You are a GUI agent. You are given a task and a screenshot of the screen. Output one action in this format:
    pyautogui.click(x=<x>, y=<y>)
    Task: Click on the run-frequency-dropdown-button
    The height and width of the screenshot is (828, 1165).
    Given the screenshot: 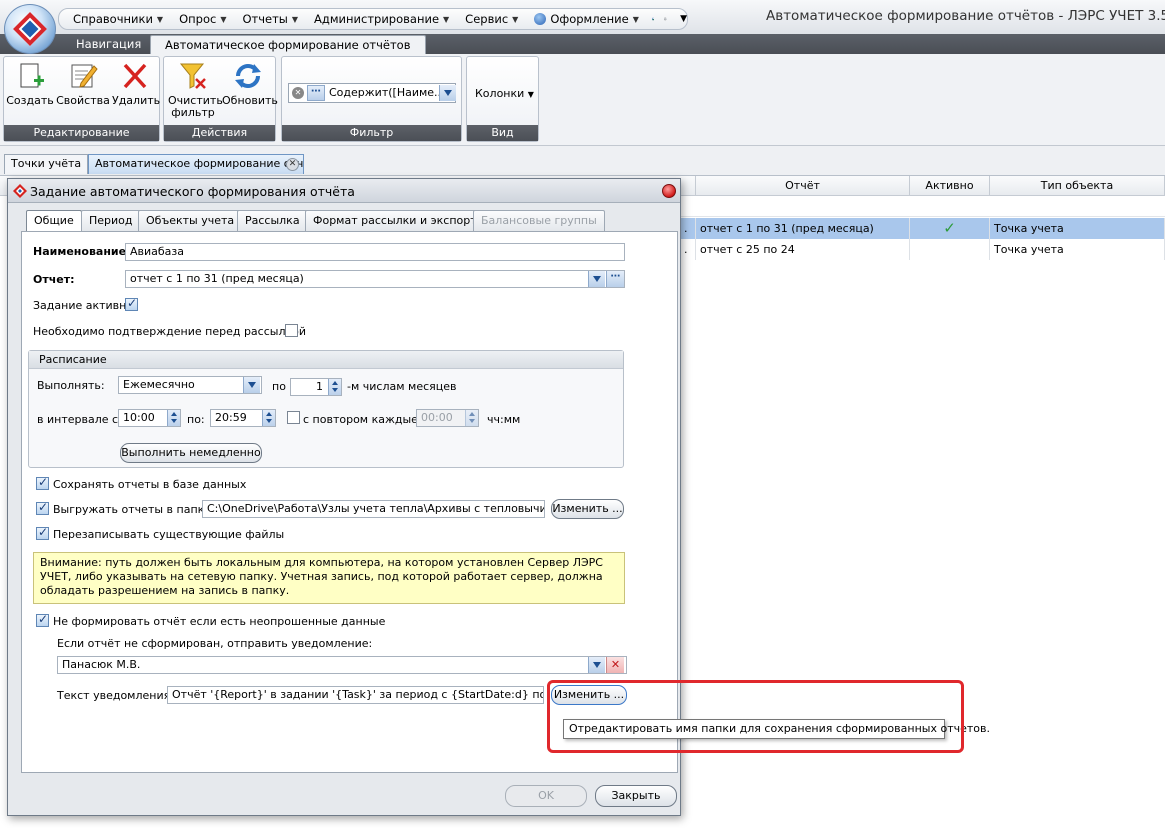 What is the action you would take?
    pyautogui.click(x=251, y=385)
    